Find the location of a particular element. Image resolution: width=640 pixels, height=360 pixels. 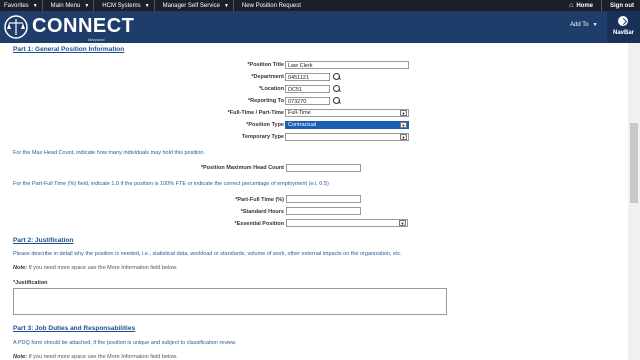

sign-out-label: Sign out is located at coordinates (622, 5).